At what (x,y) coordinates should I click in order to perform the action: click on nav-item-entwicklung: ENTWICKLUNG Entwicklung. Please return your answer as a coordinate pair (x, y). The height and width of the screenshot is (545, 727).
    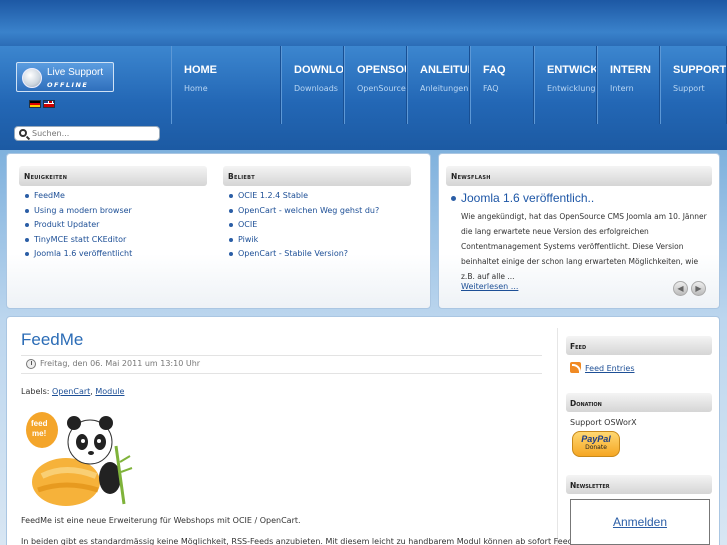
    Looking at the image, I should click on (565, 85).